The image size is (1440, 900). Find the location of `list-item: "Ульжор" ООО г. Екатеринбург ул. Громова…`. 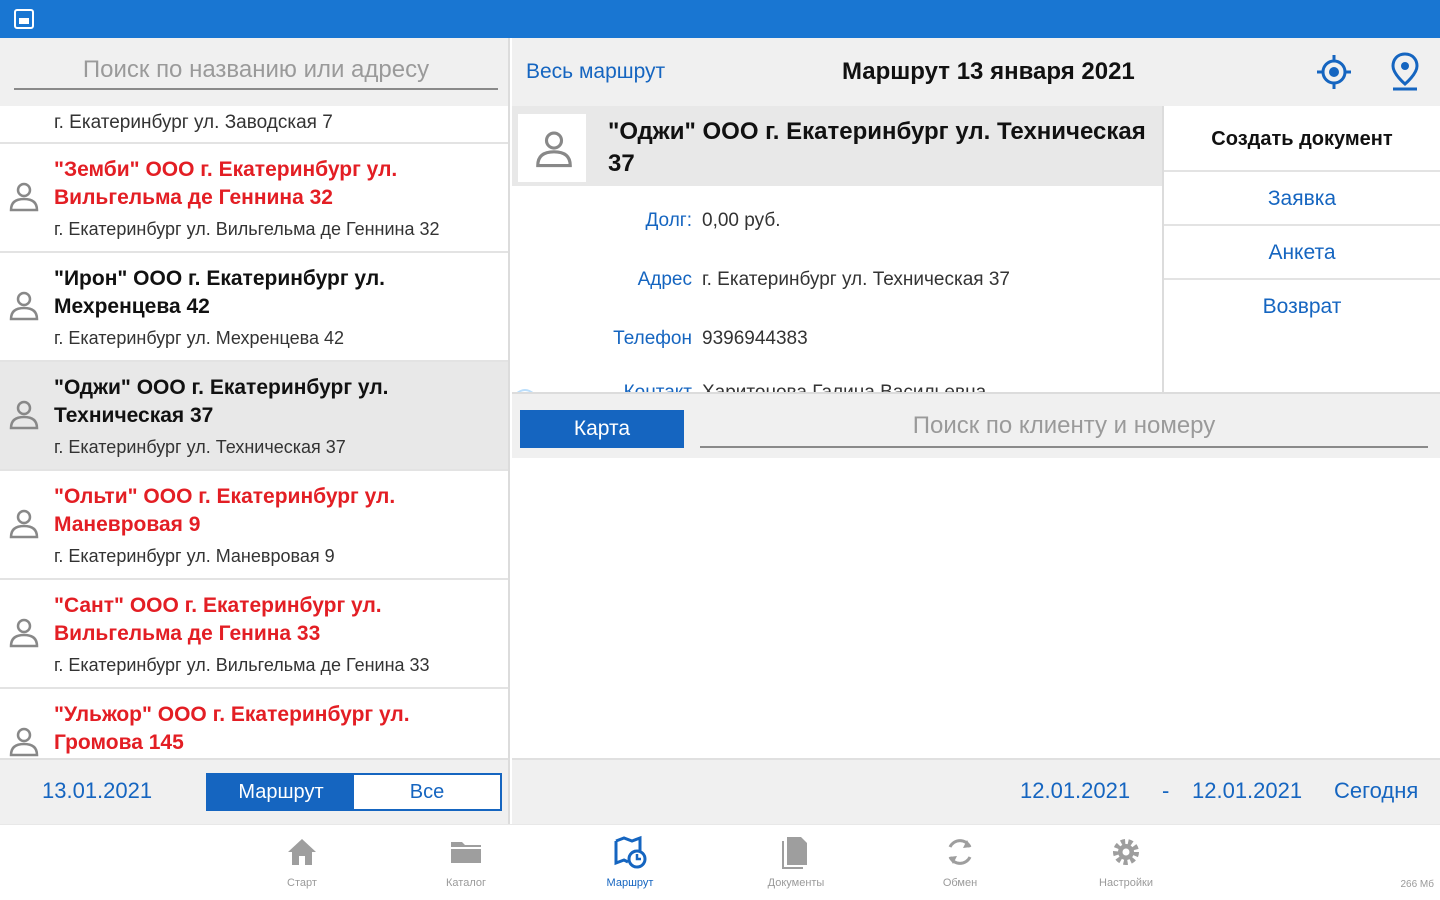

list-item: "Ульжор" ООО г. Екатеринбург ул. Громова… is located at coordinates (254, 723).